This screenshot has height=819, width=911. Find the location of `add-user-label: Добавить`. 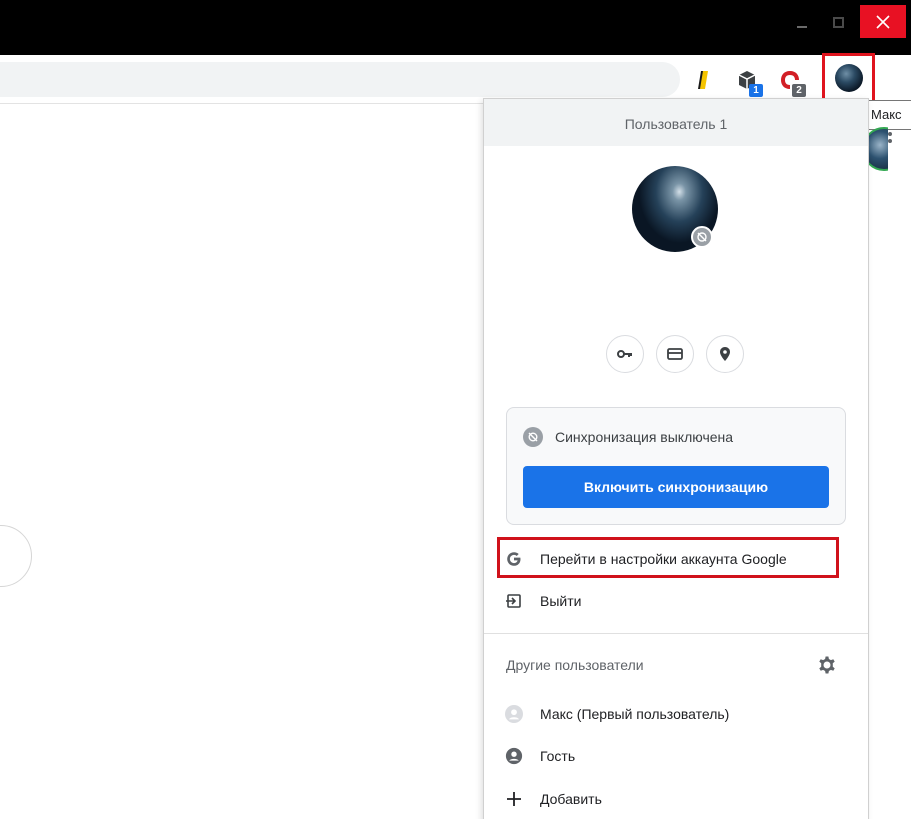

add-user-label: Добавить is located at coordinates (571, 799).